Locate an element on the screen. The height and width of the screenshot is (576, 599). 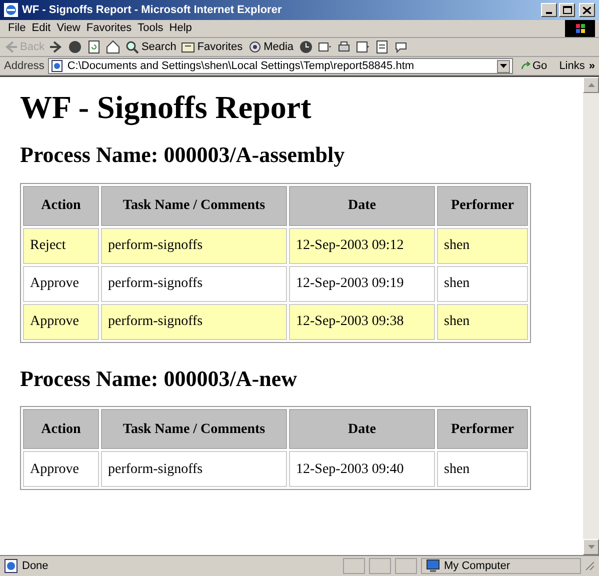
resize-grip-icon is located at coordinates (590, 566).